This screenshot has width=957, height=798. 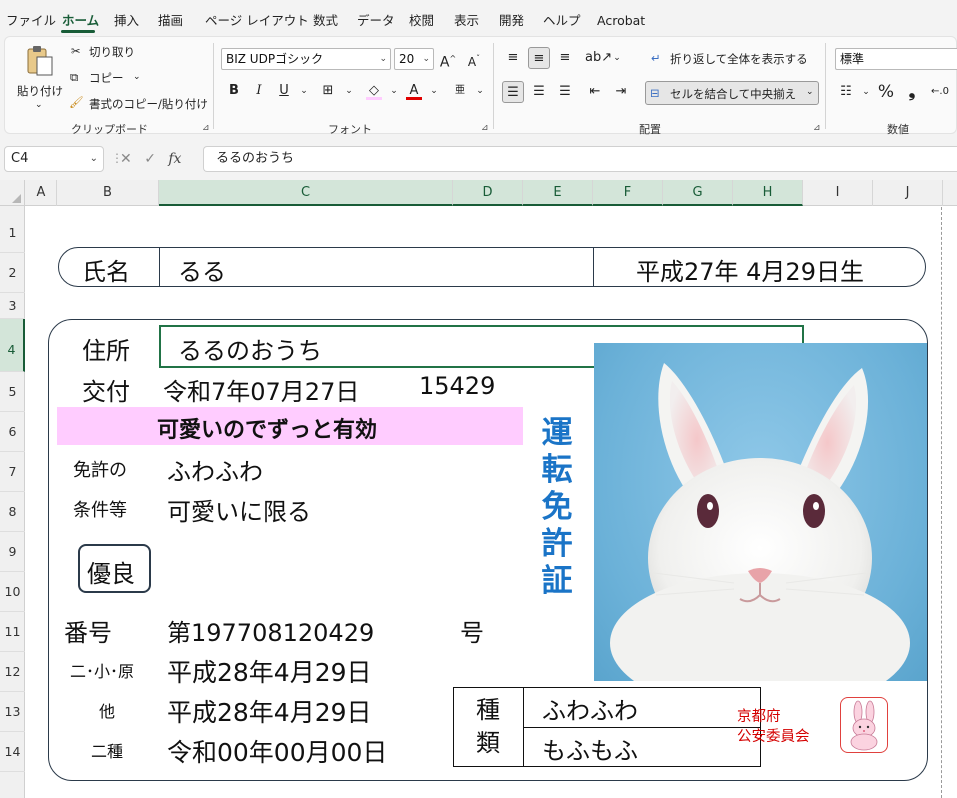 What do you see at coordinates (768, 193) in the screenshot?
I see `column-header-h: H` at bounding box center [768, 193].